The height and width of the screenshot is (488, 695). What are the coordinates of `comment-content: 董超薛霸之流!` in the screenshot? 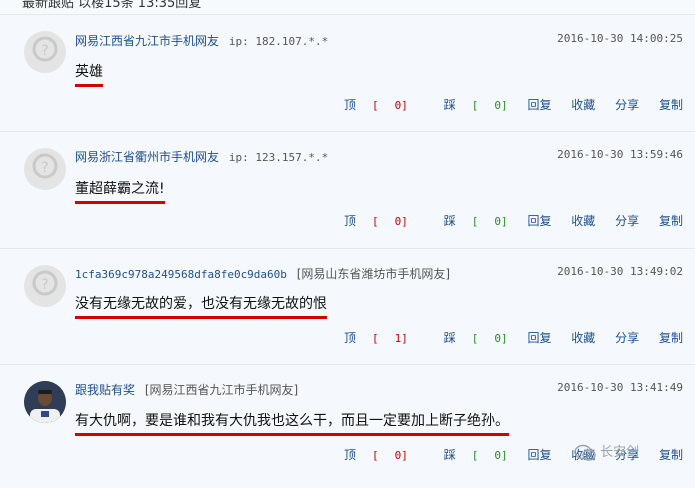 It's located at (120, 191).